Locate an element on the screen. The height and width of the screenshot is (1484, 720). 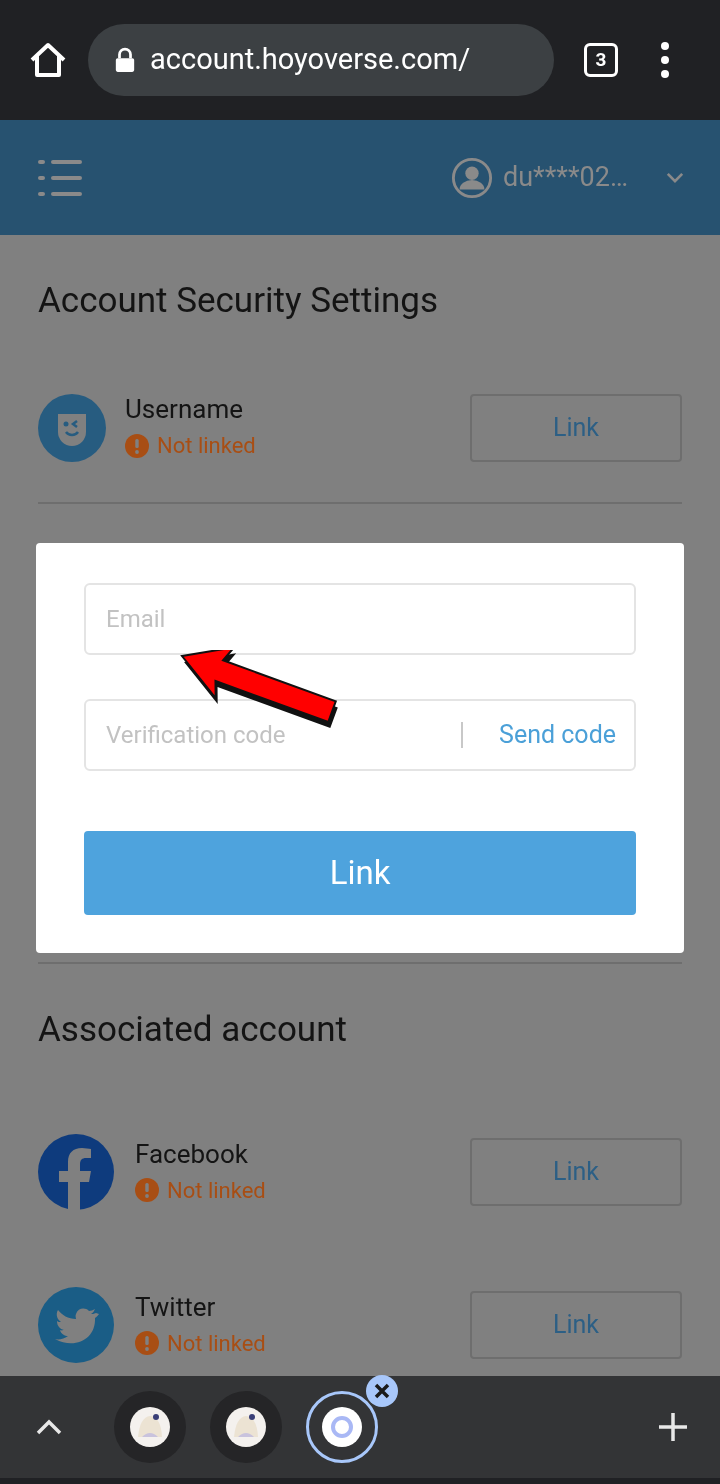
plus-icon is located at coordinates (673, 1427).